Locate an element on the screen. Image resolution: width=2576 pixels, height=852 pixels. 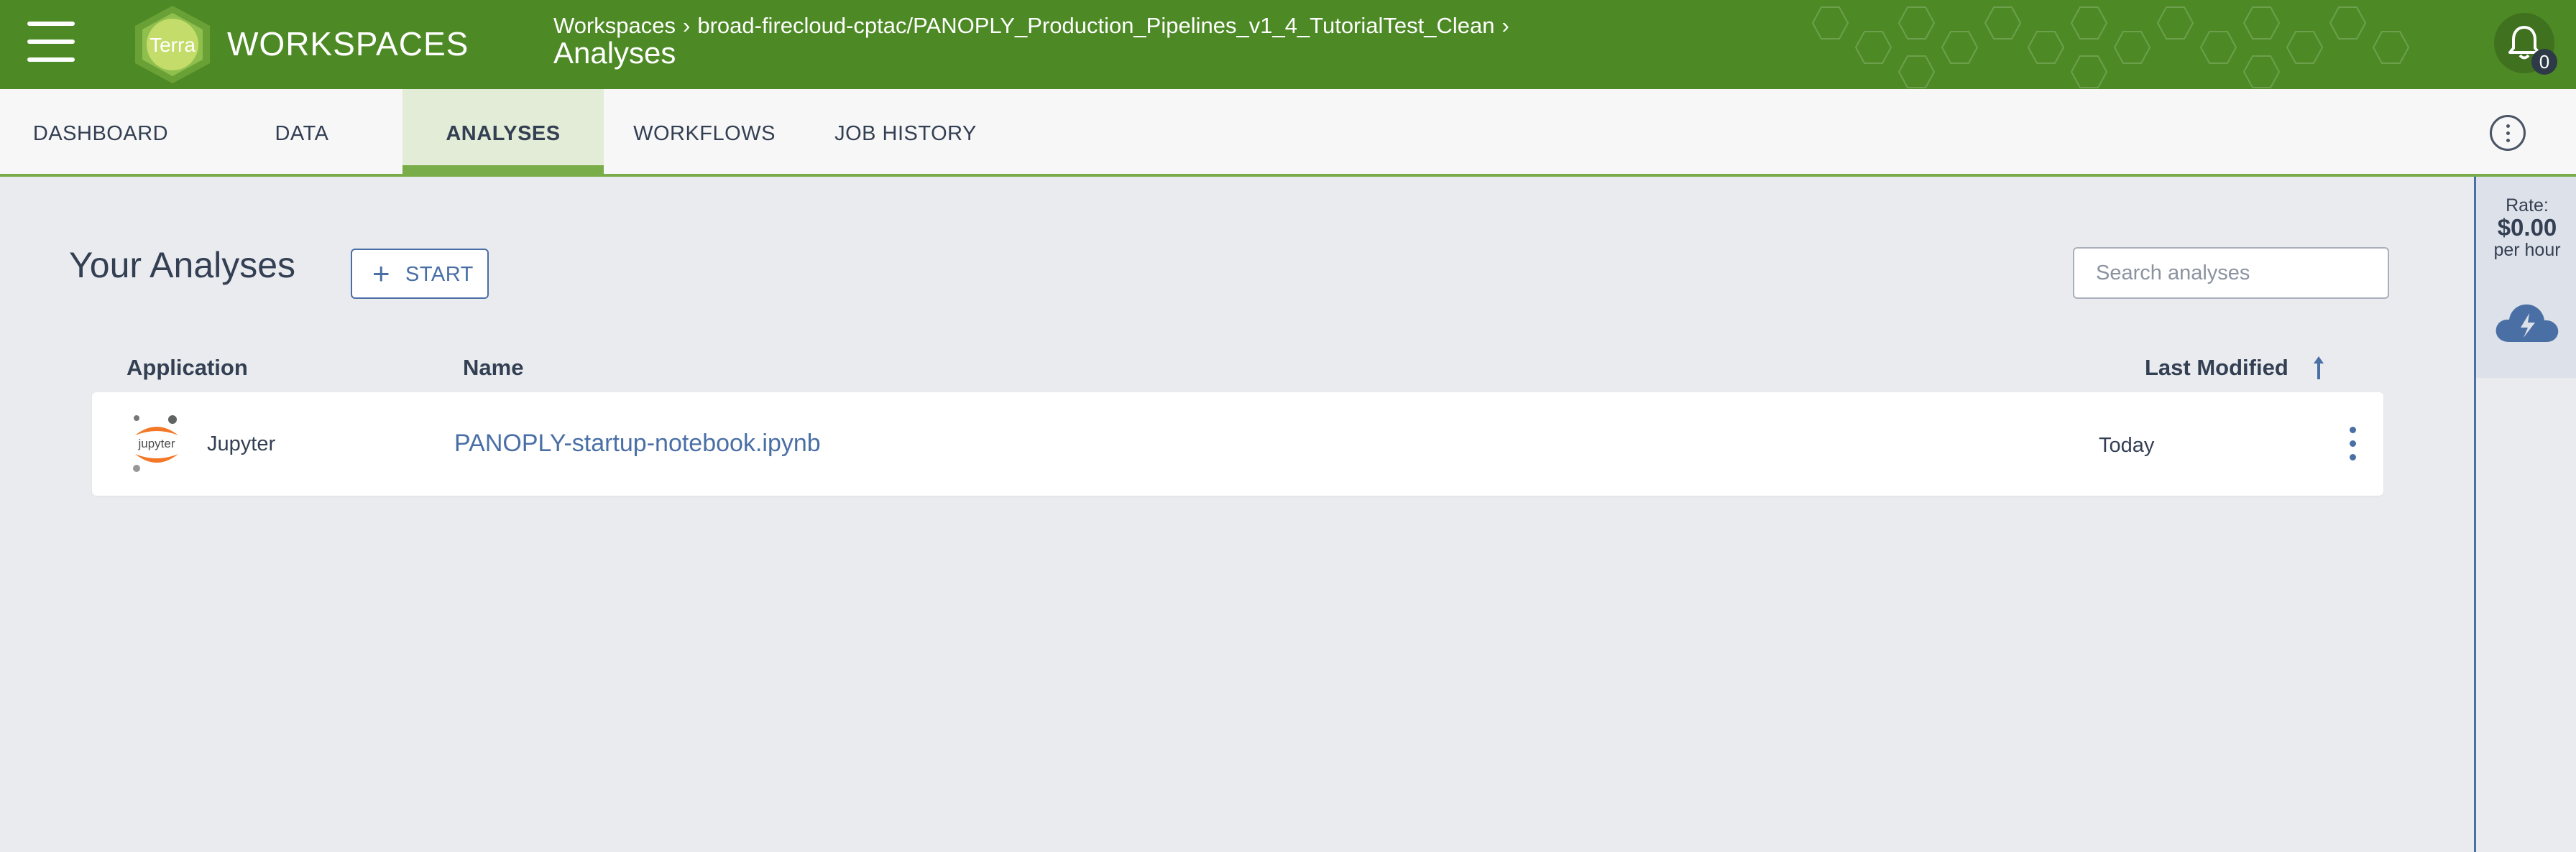
tab-workflows: WORKFLOWS is located at coordinates (704, 131).